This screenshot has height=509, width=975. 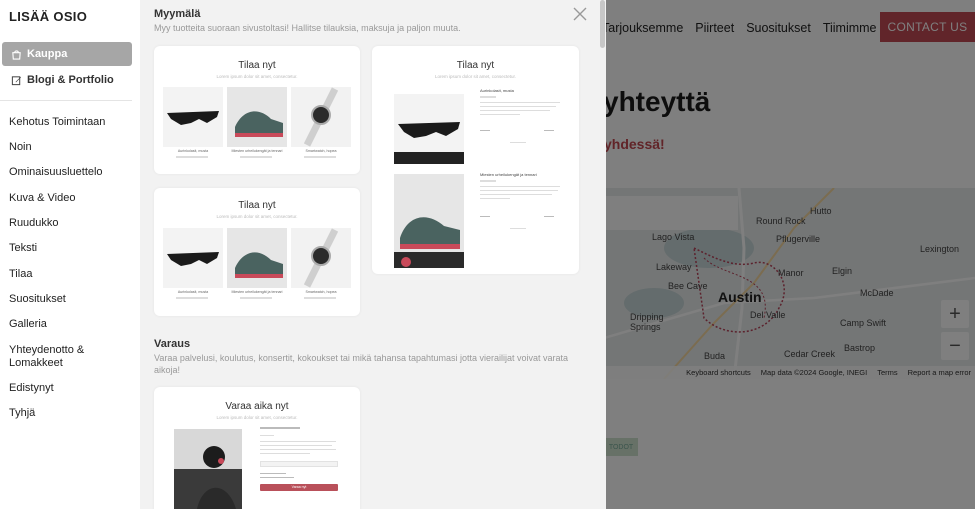 What do you see at coordinates (497, 90) in the screenshot?
I see `list-item-title: Aurinkolasit, musta` at bounding box center [497, 90].